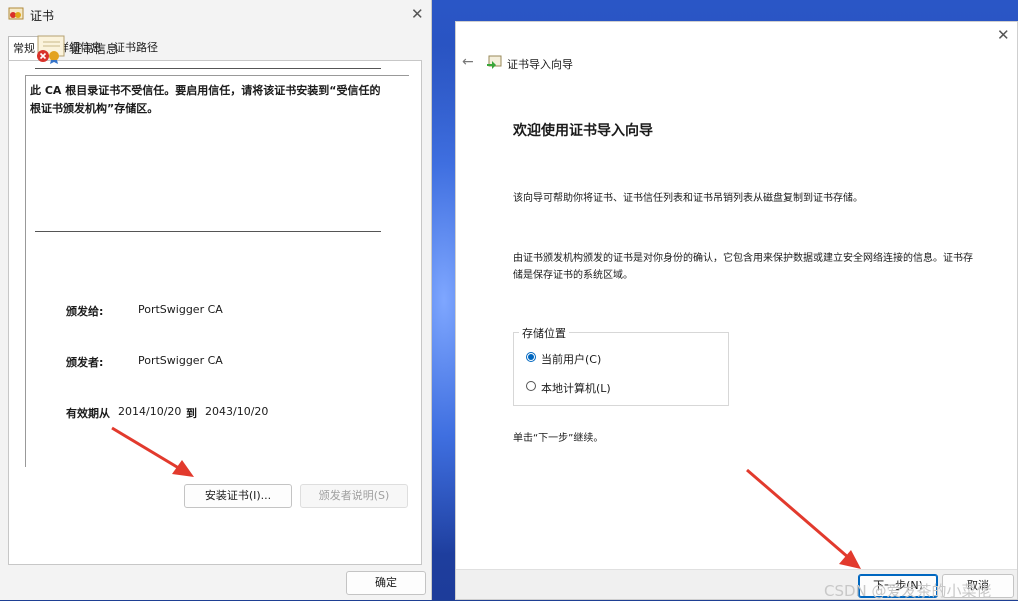  What do you see at coordinates (354, 496) in the screenshot?
I see `issuer-statement-button: 颁发者说明(S)` at bounding box center [354, 496].